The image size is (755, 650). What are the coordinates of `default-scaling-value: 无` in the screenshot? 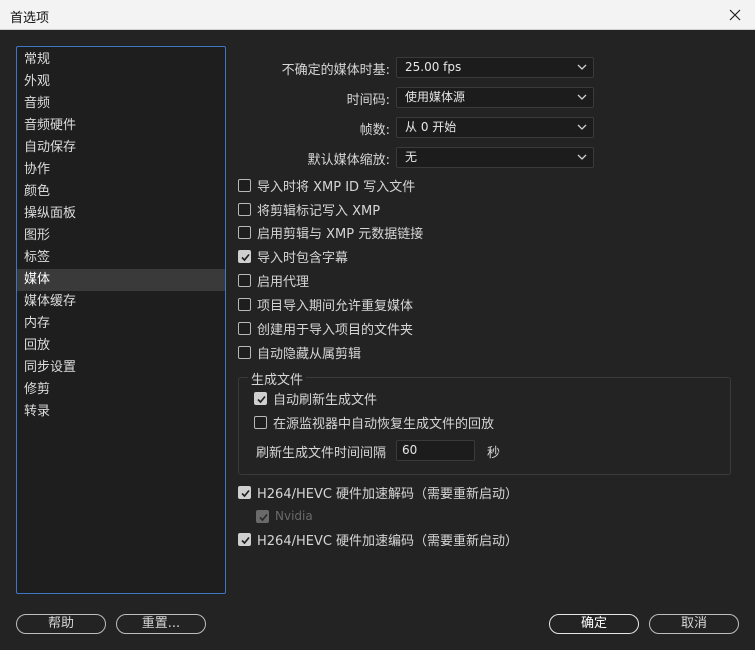 It's located at (411, 157).